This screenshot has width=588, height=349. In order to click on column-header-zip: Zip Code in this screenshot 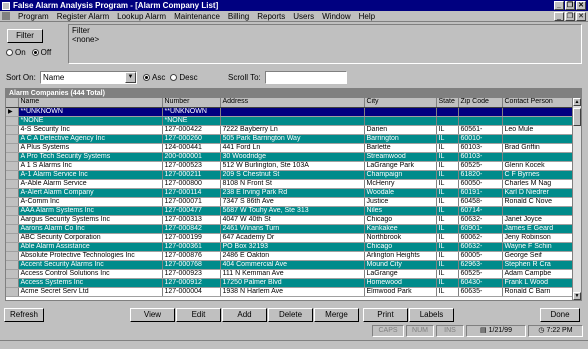, I will do `click(480, 103)`.